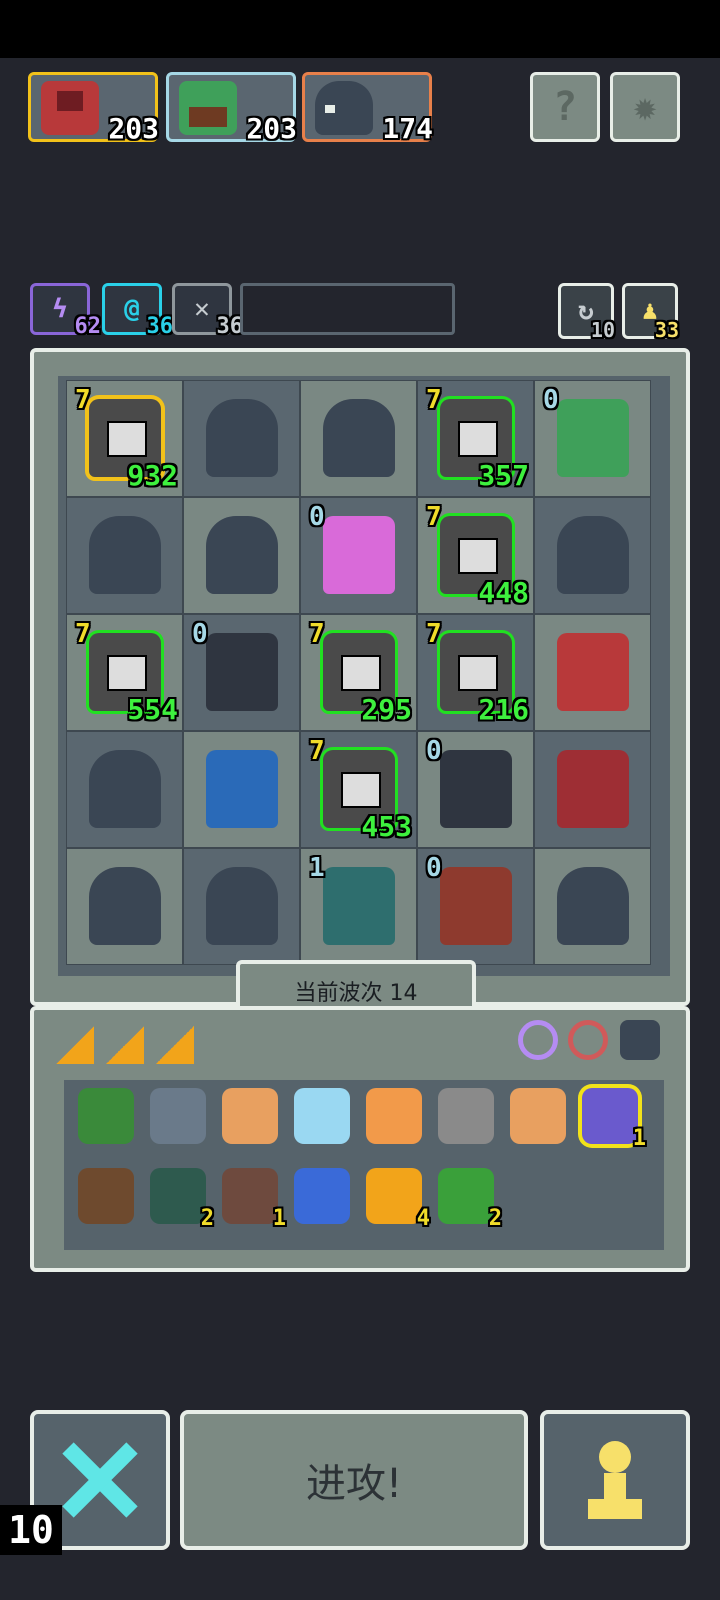 The height and width of the screenshot is (1600, 720). I want to click on board-cell: 7 357, so click(475, 438).